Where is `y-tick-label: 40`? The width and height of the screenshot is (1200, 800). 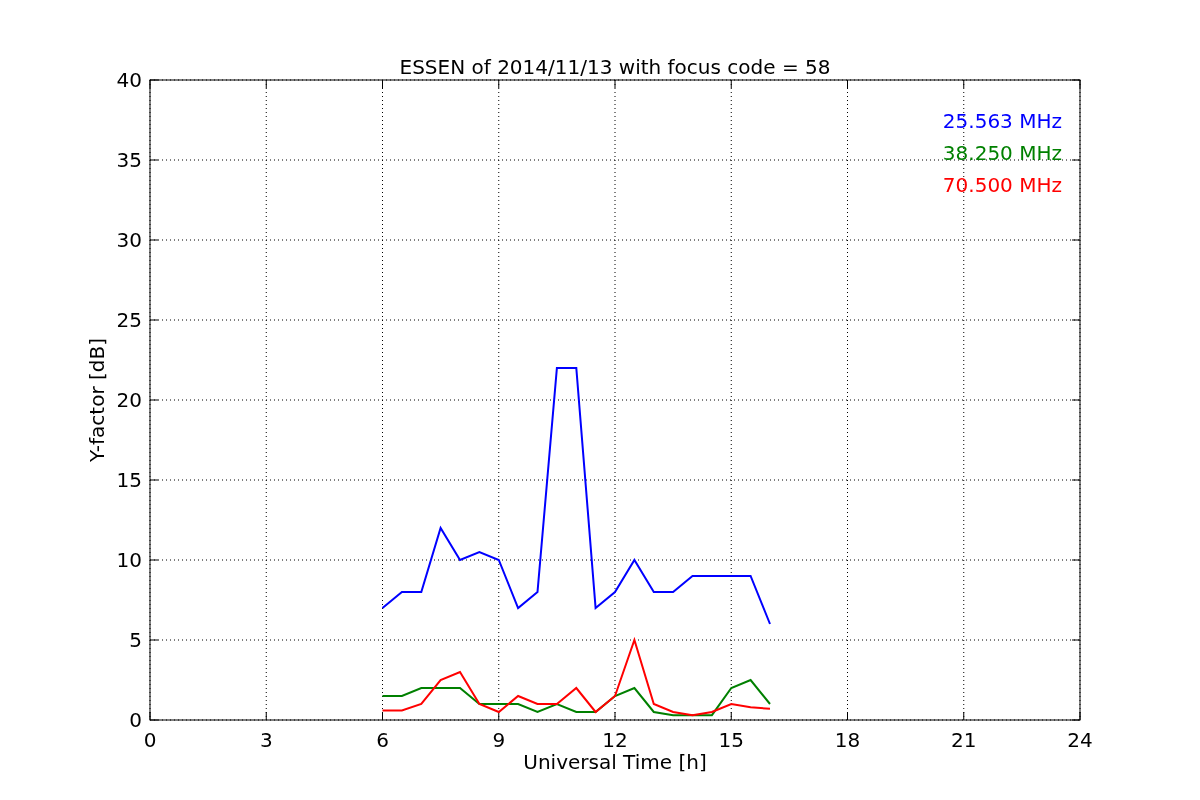 y-tick-label: 40 is located at coordinates (129, 80).